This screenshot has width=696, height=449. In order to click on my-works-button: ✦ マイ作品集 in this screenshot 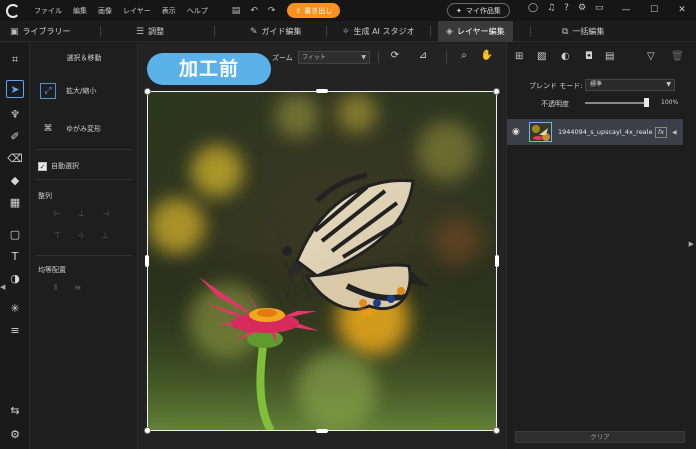, I will do `click(478, 10)`.